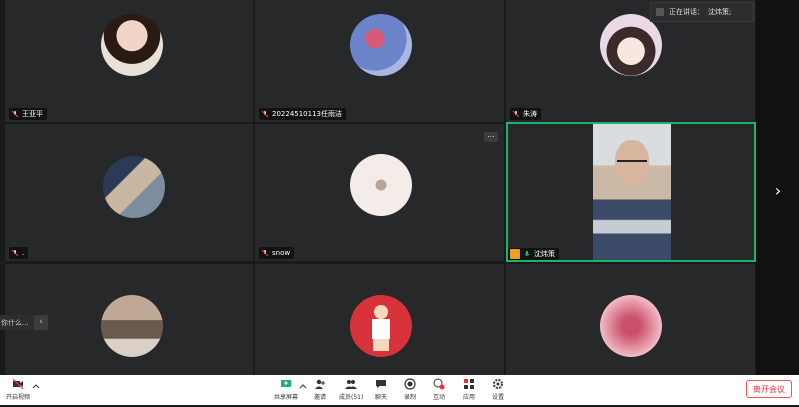 The height and width of the screenshot is (407, 799). What do you see at coordinates (469, 391) in the screenshot?
I see `apps-button: 应用` at bounding box center [469, 391].